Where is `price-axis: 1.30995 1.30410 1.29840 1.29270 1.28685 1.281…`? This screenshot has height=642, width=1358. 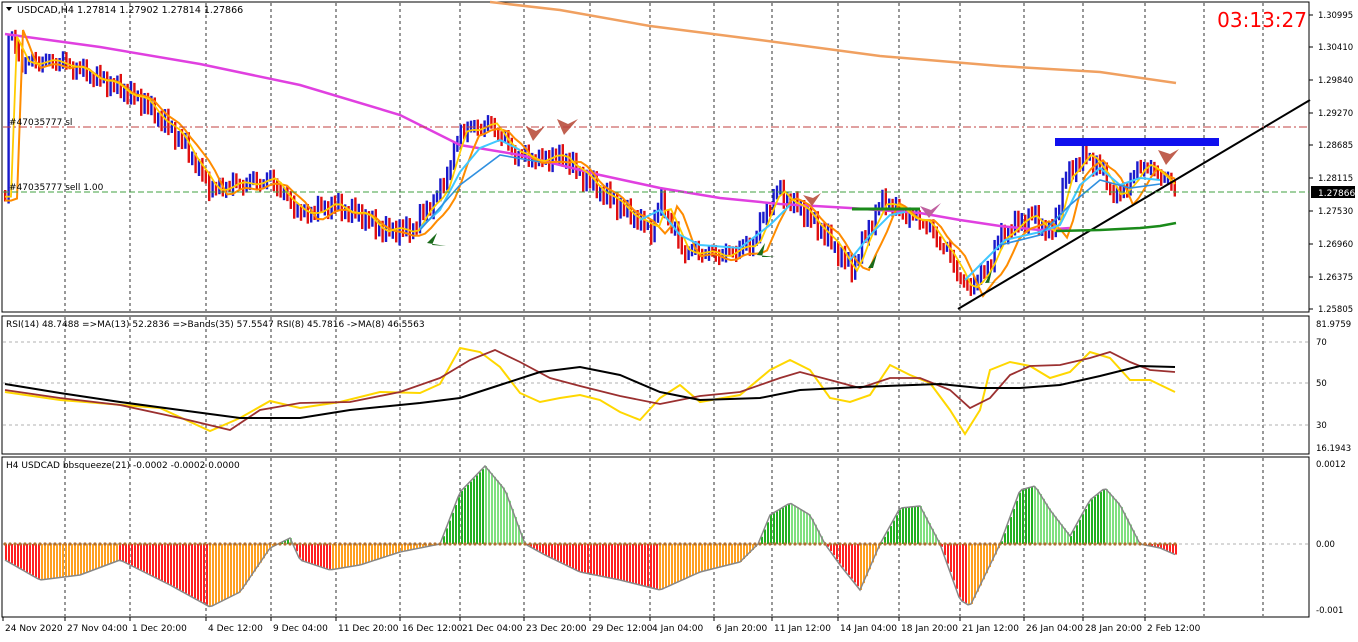 price-axis: 1.30995 1.30410 1.29840 1.29270 1.28685 1.281… is located at coordinates (1331, 313).